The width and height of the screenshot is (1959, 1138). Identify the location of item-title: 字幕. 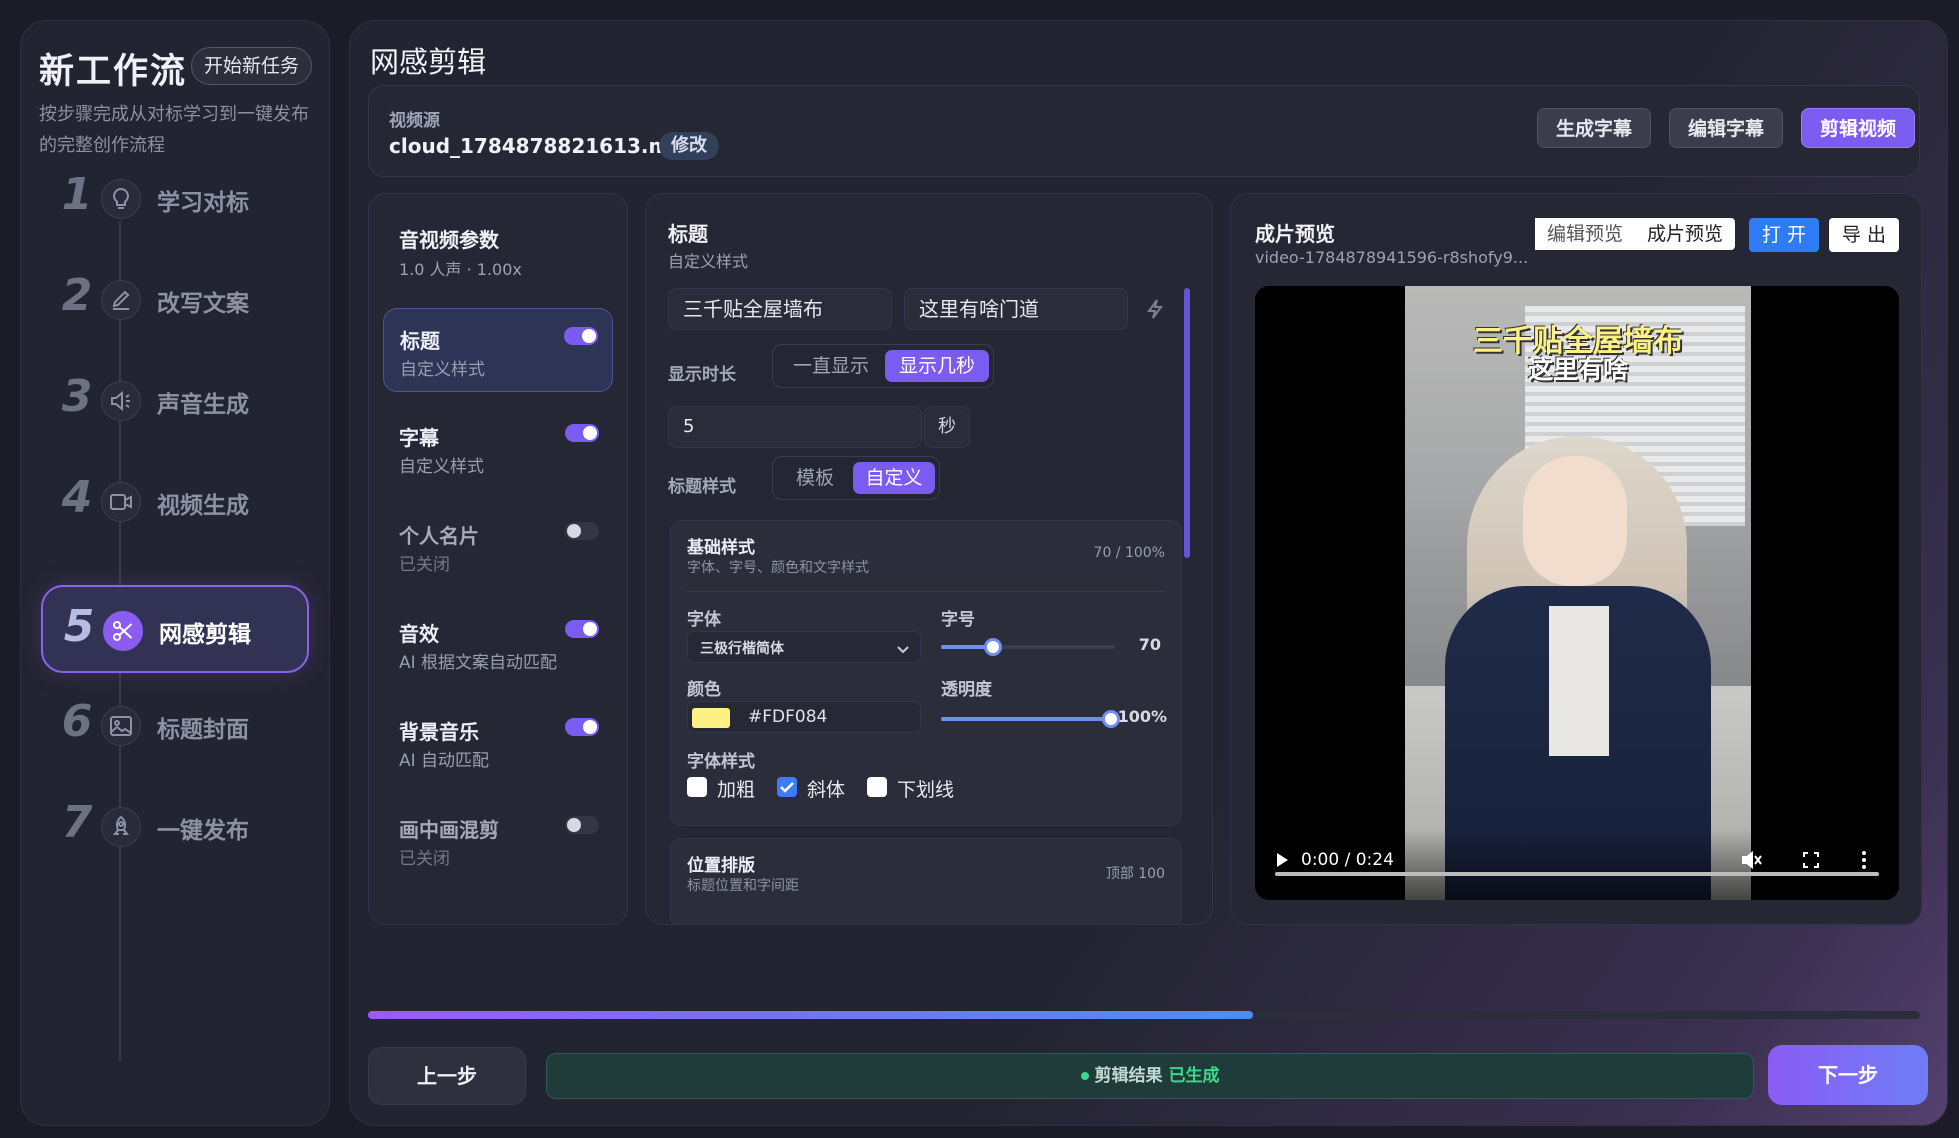
(419, 438).